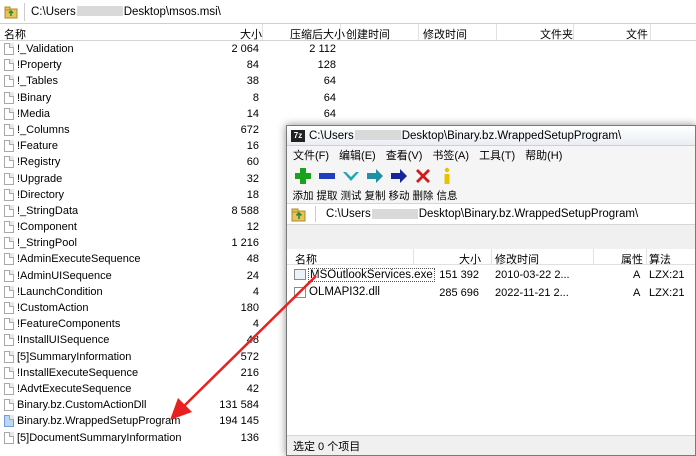 This screenshot has width=696, height=456. Describe the element at coordinates (351, 184) in the screenshot. I see `test-button: 测试` at that location.